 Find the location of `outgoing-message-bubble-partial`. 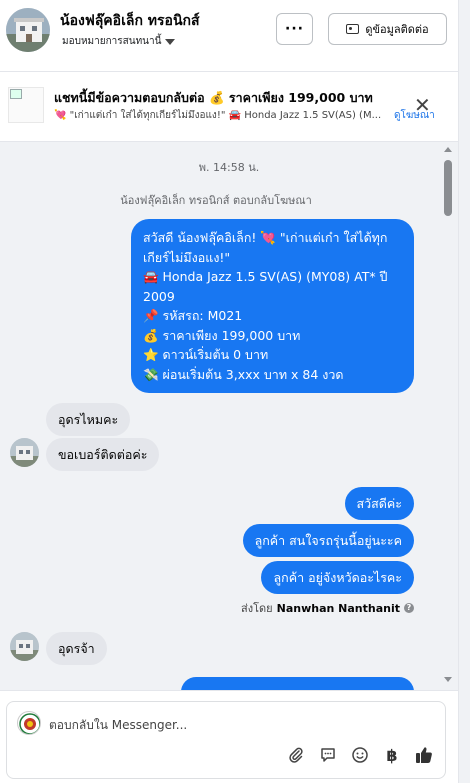

outgoing-message-bubble-partial is located at coordinates (297, 683).